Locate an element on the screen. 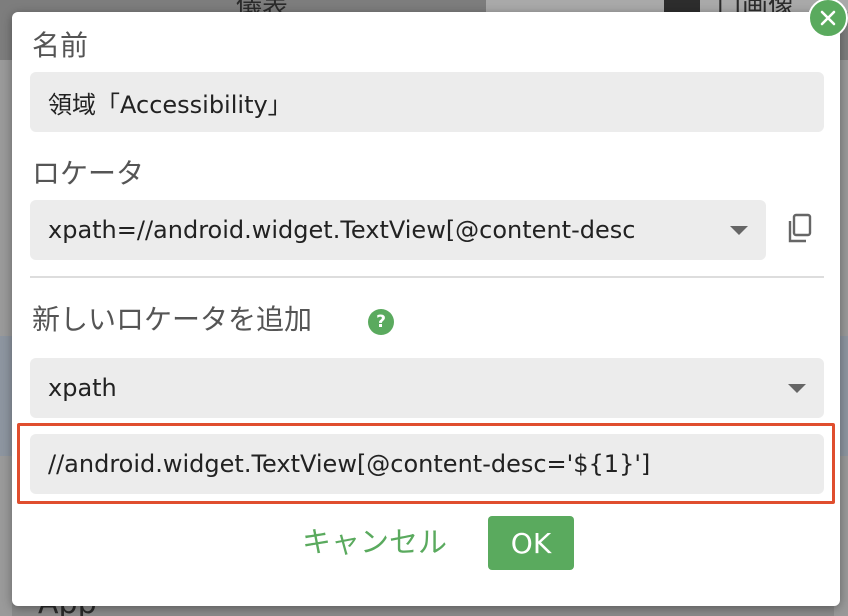 Image resolution: width=848 pixels, height=616 pixels. background-dark-block is located at coordinates (682, 6).